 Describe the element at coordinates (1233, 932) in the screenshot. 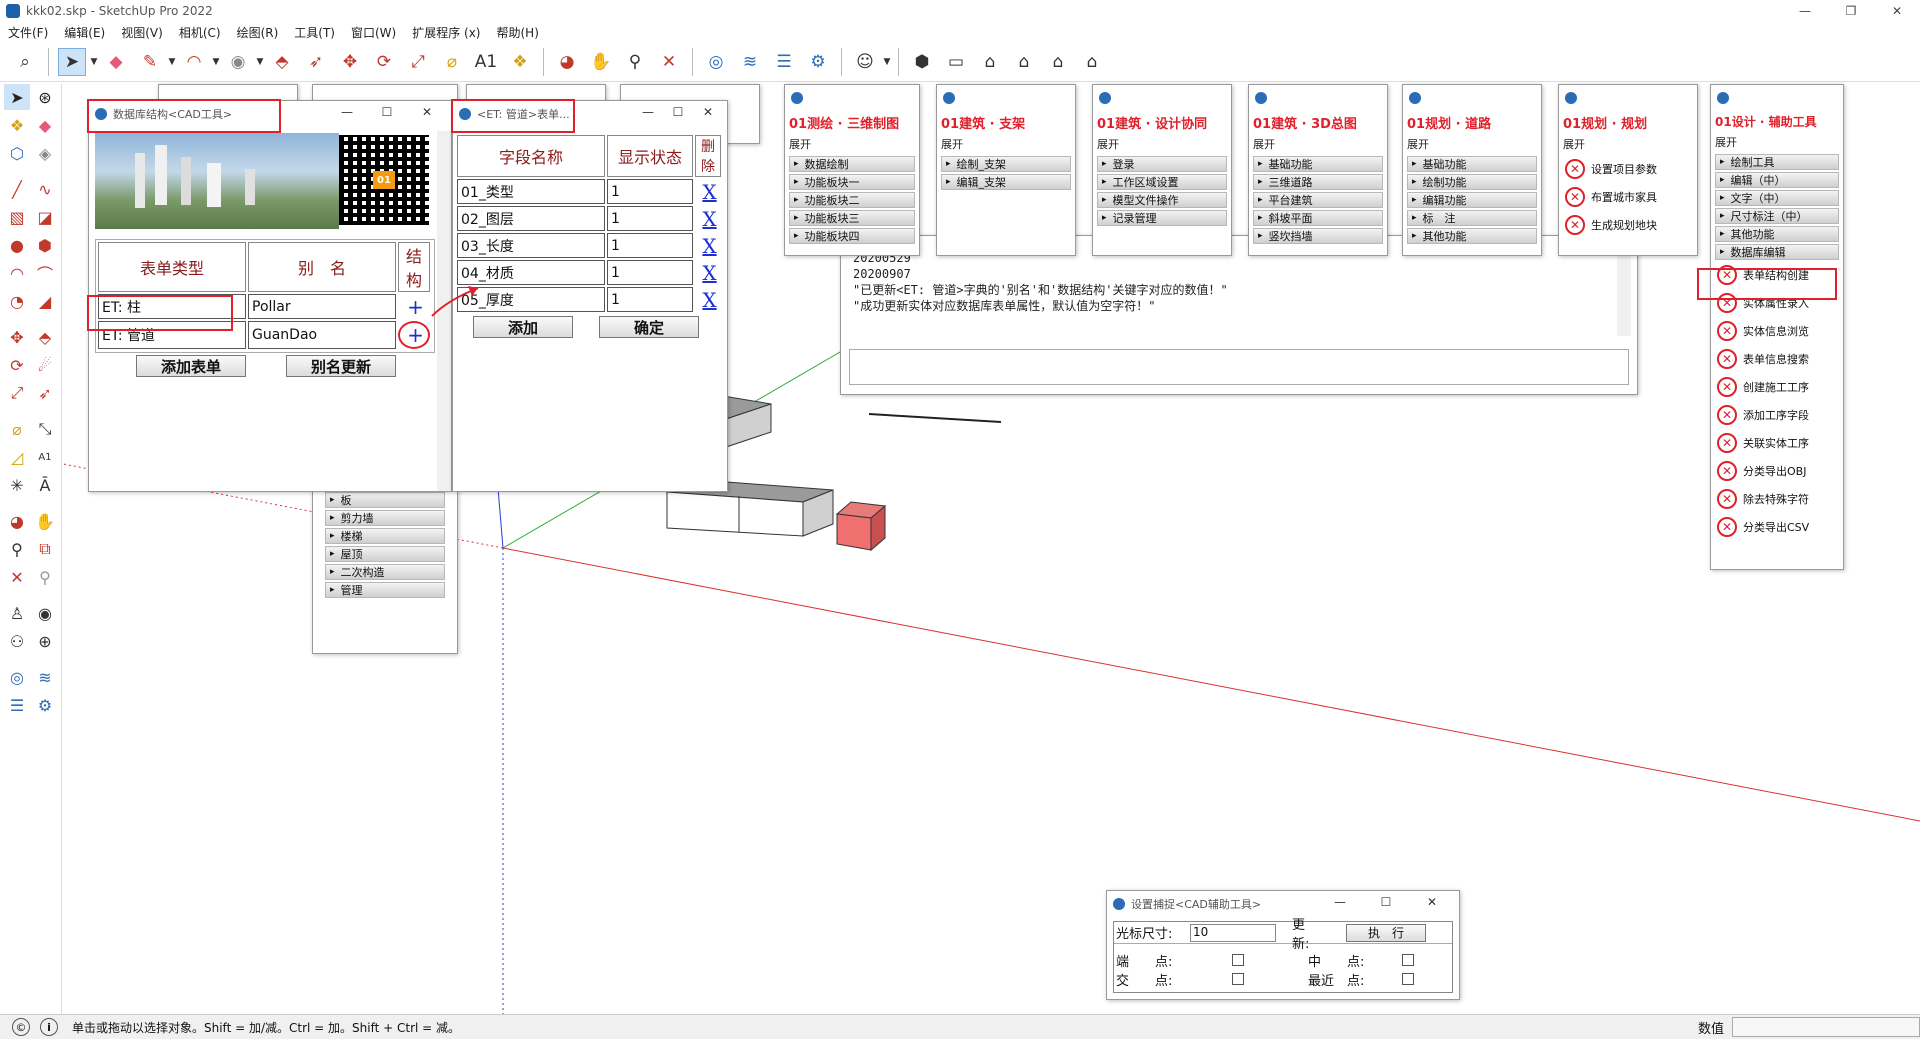

I see `cursor-size-input: 10` at that location.